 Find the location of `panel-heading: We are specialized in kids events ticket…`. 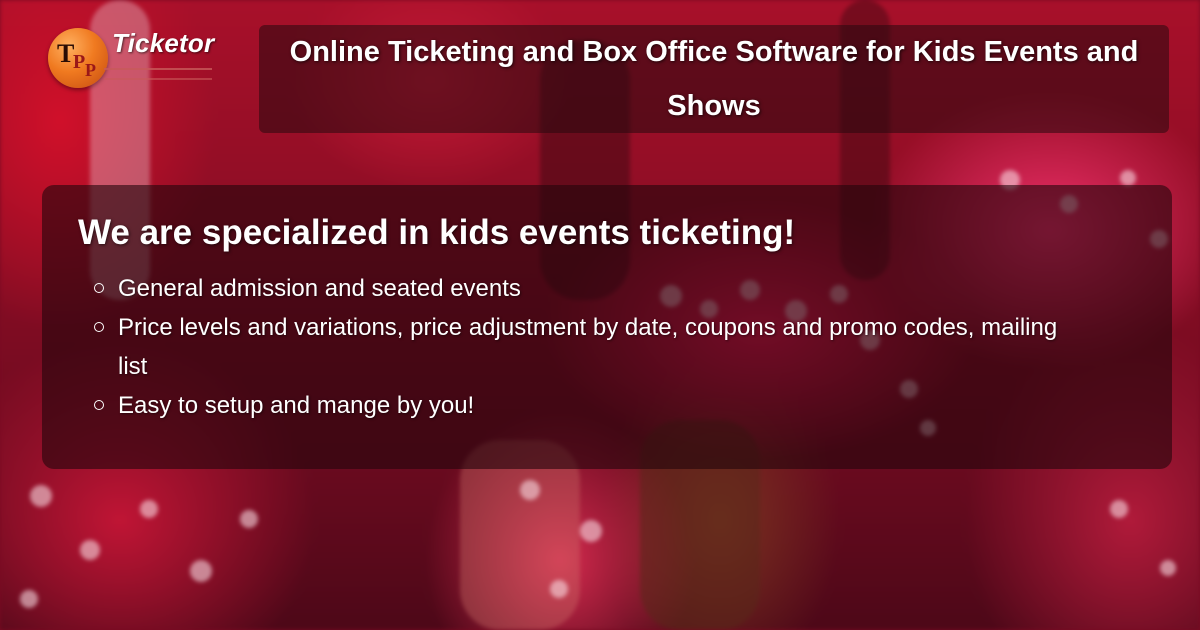

panel-heading: We are specialized in kids events ticket… is located at coordinates (437, 232).